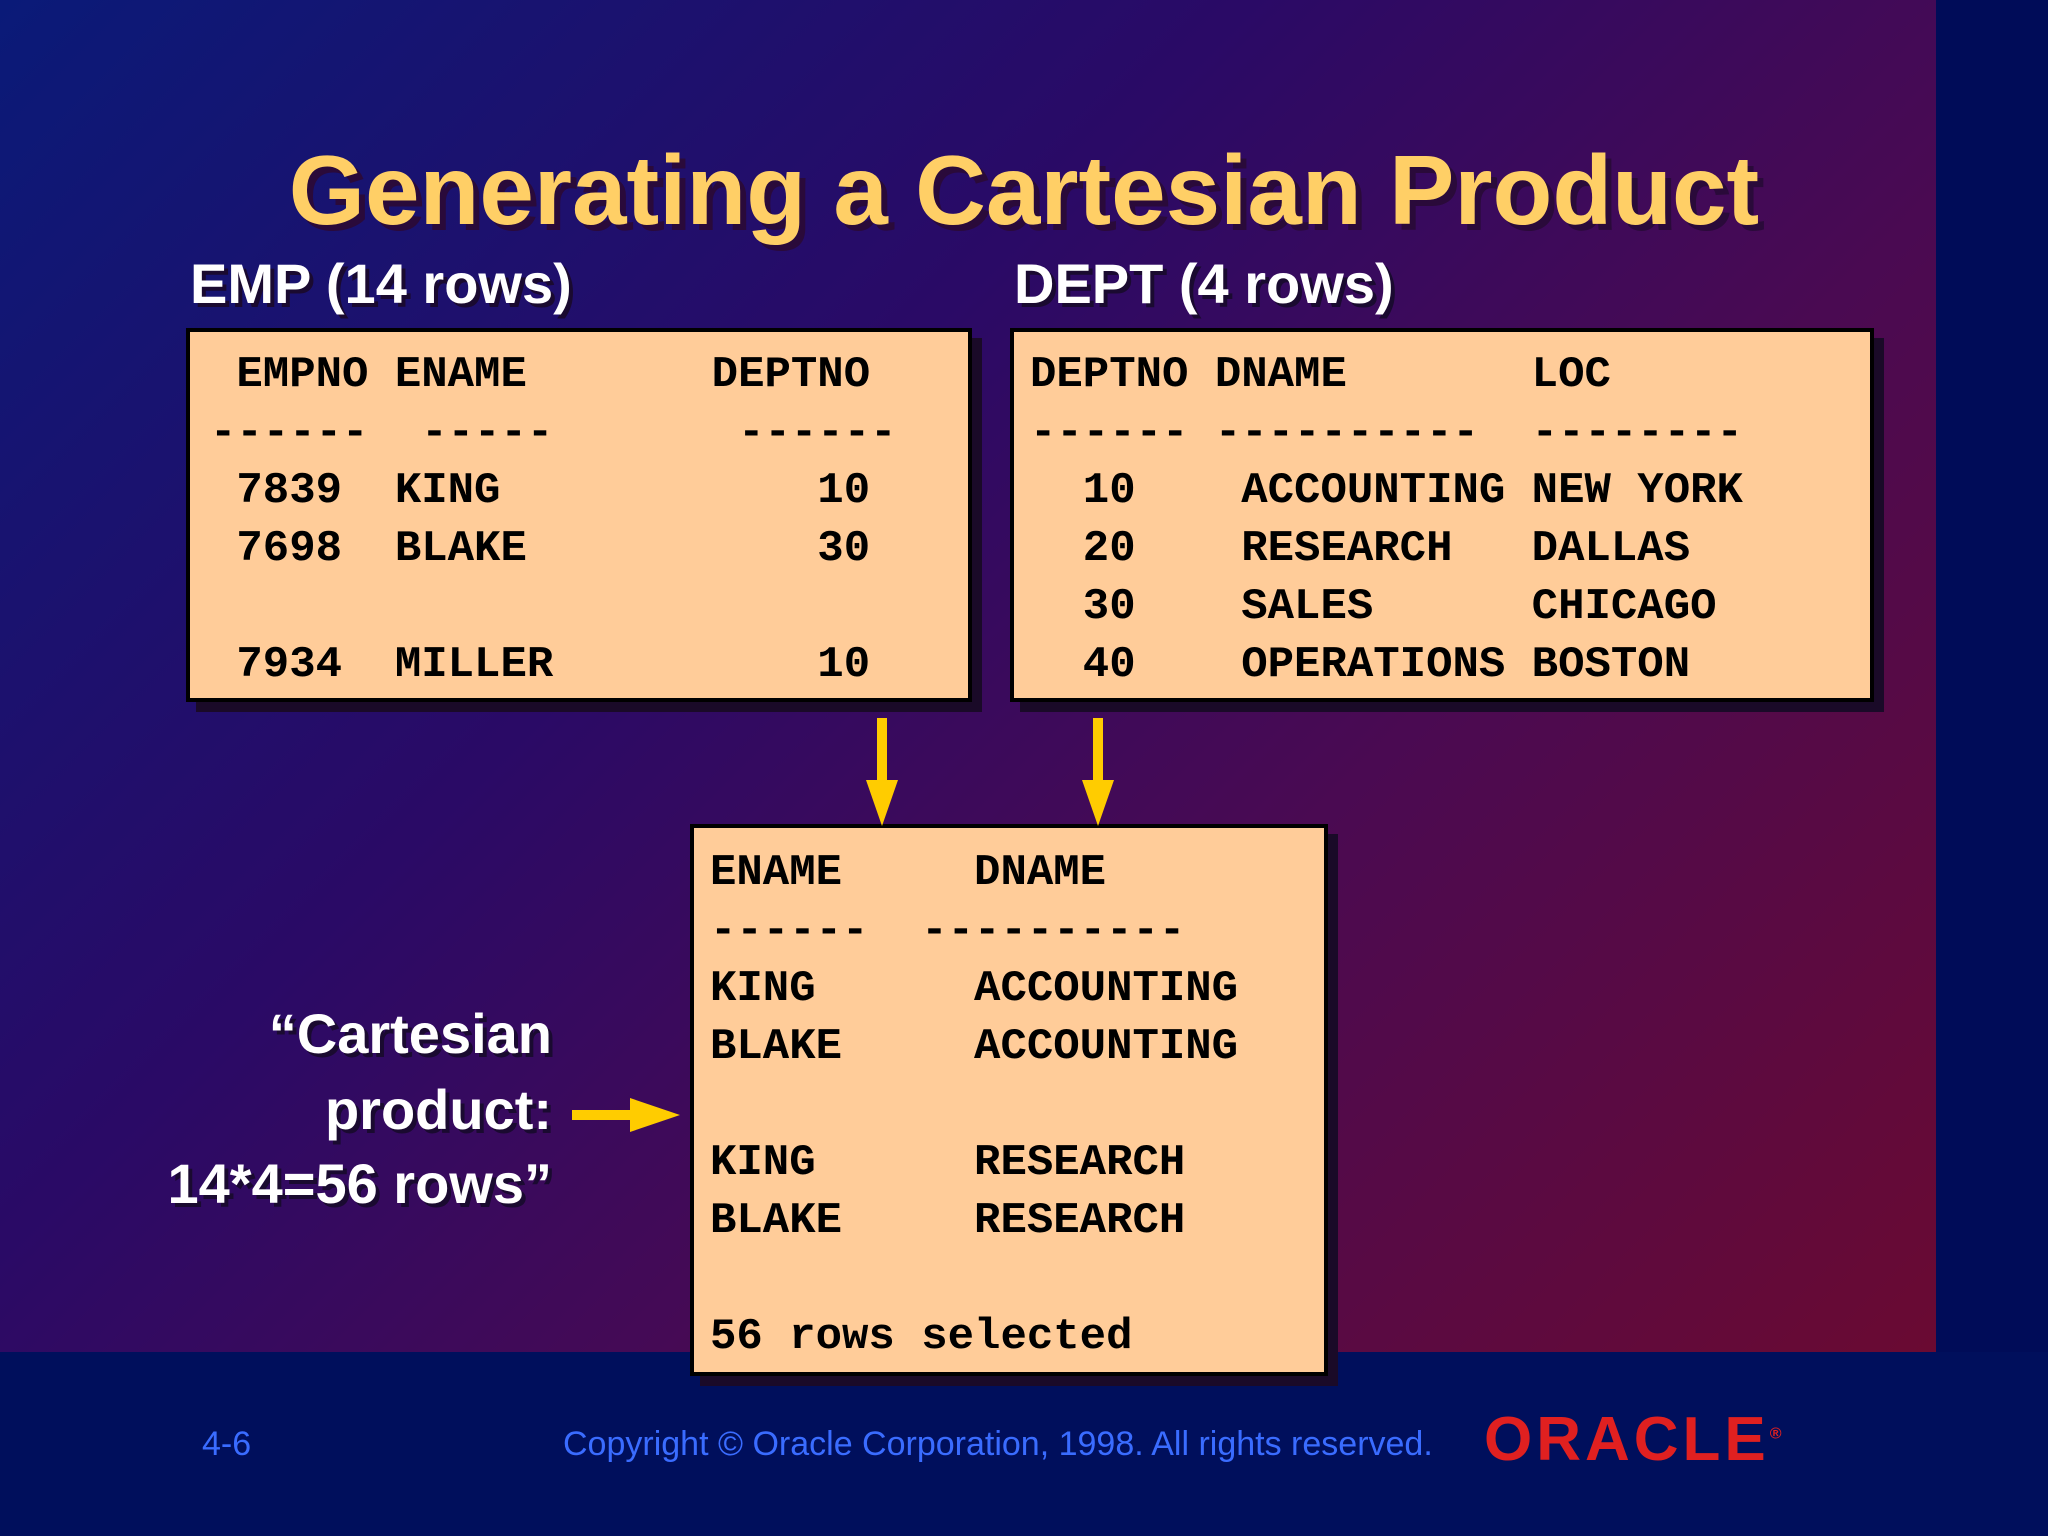  I want to click on arrow-right-icon, so click(626, 1115).